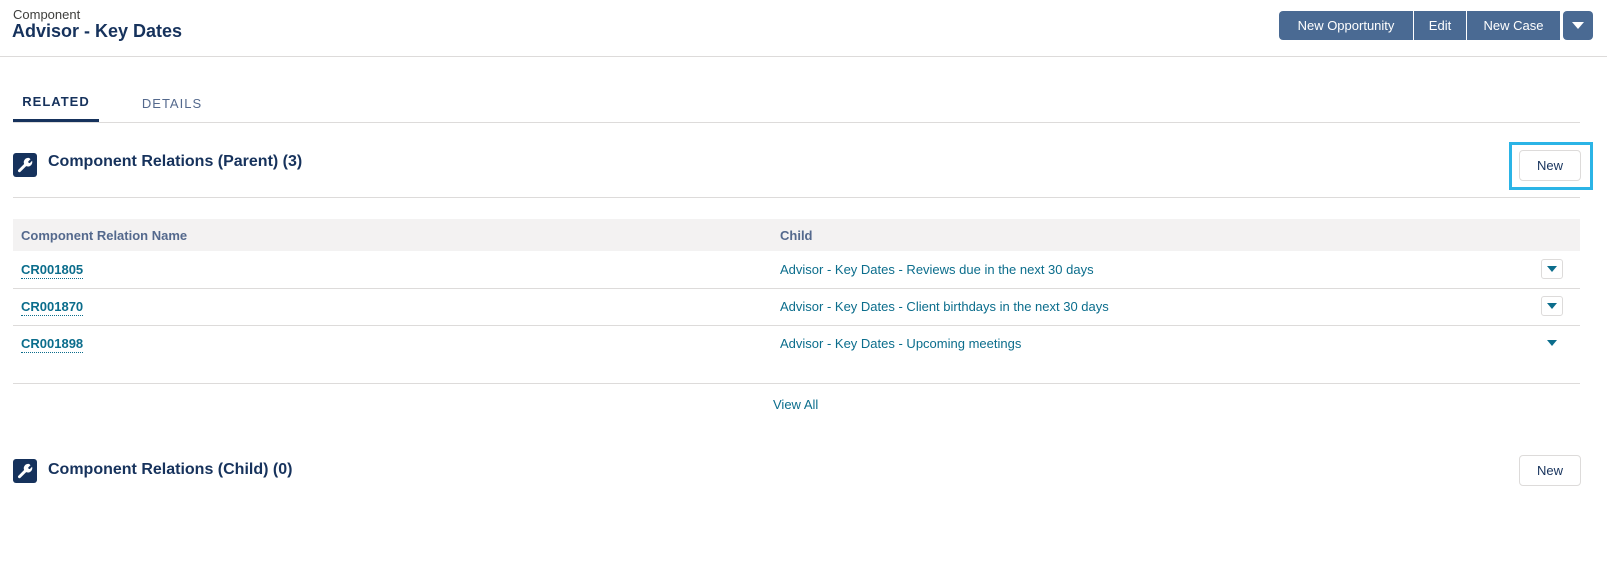 The height and width of the screenshot is (571, 1607). I want to click on object-label: Component, so click(47, 14).